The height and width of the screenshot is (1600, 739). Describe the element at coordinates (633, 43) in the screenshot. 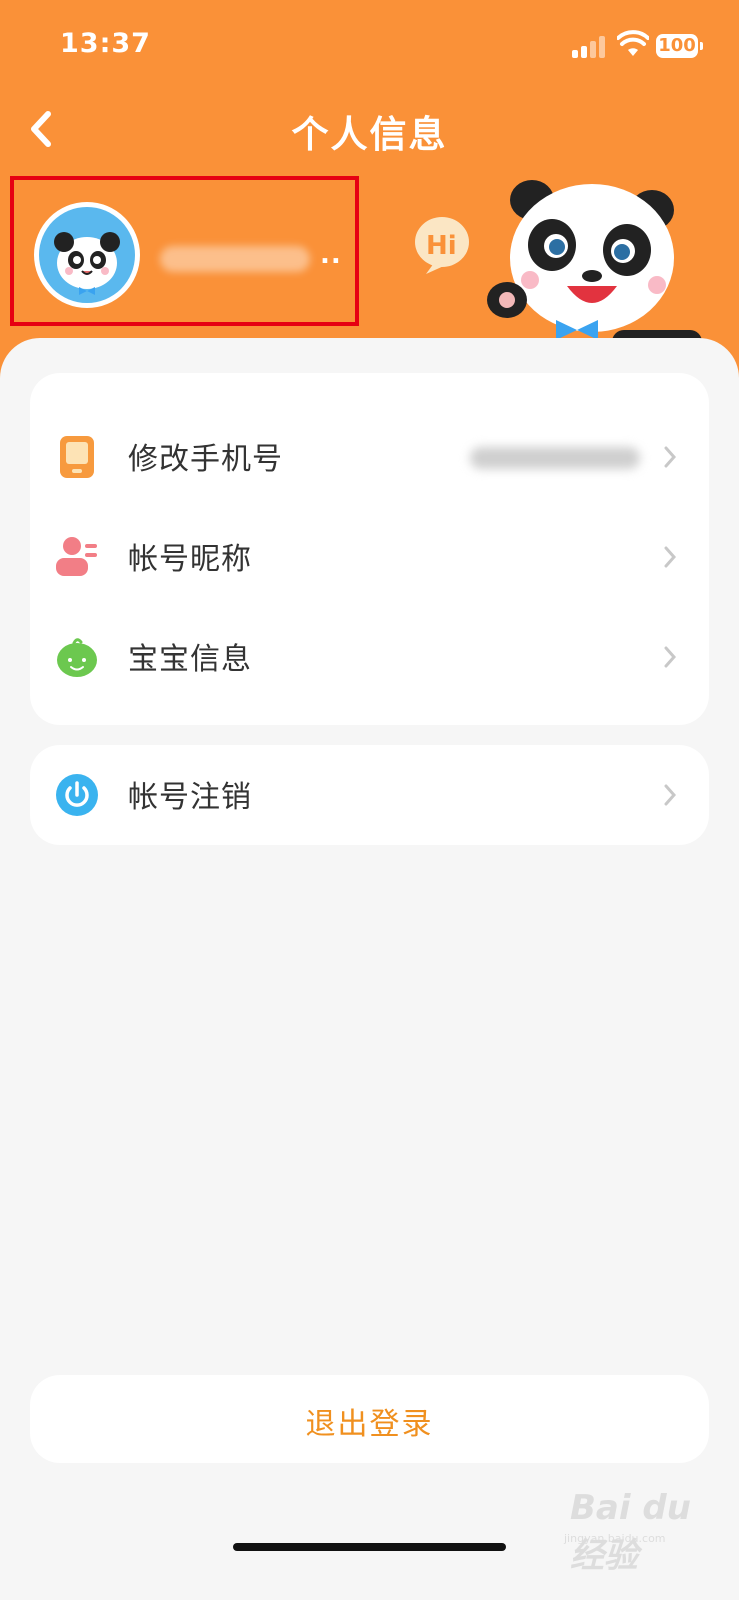

I see `wifi-icon` at that location.